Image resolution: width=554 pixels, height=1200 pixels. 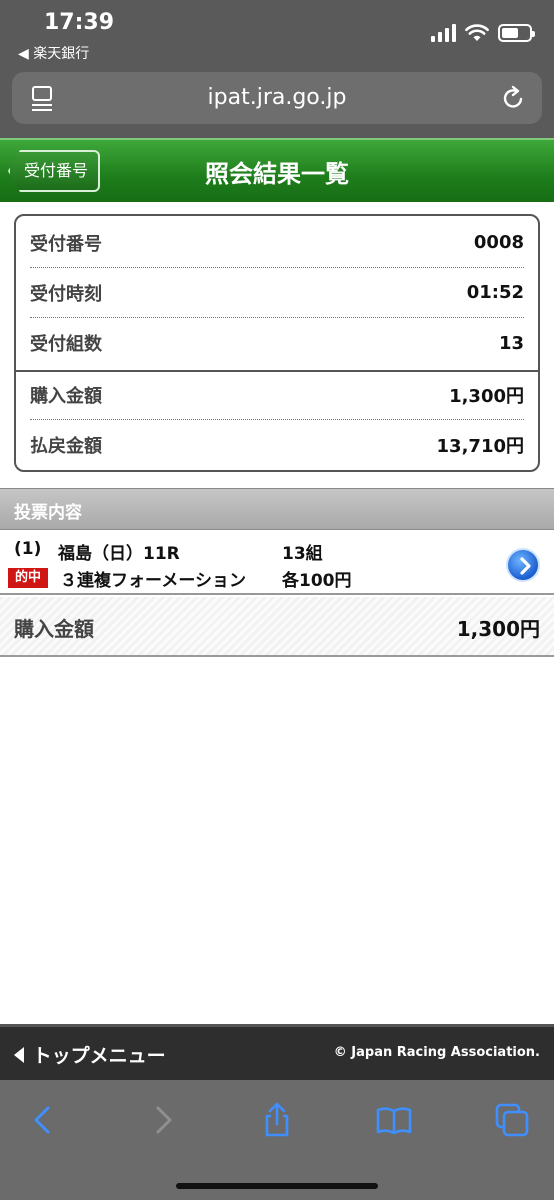 I want to click on section-header-votes: 投票内容, so click(x=277, y=509).